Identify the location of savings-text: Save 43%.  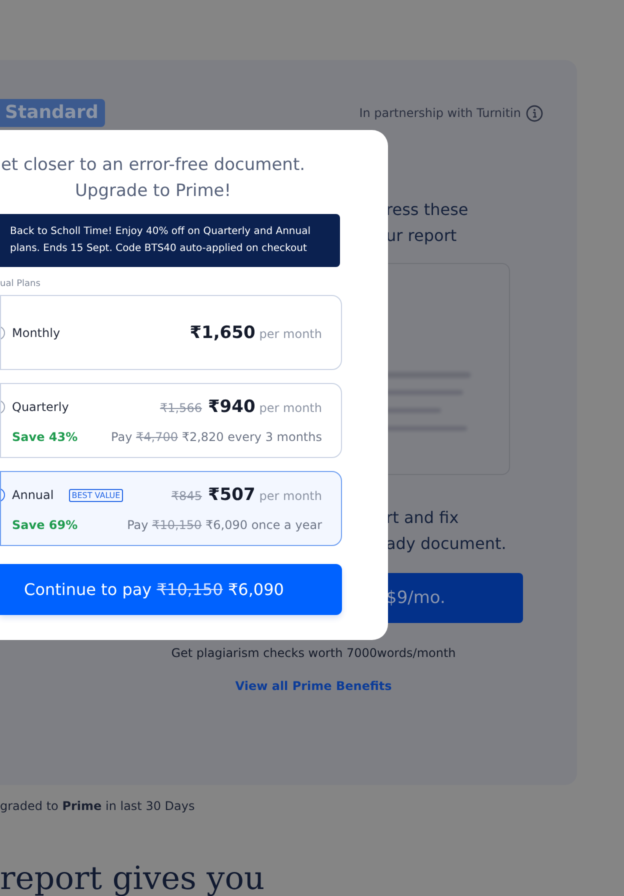
(45, 437).